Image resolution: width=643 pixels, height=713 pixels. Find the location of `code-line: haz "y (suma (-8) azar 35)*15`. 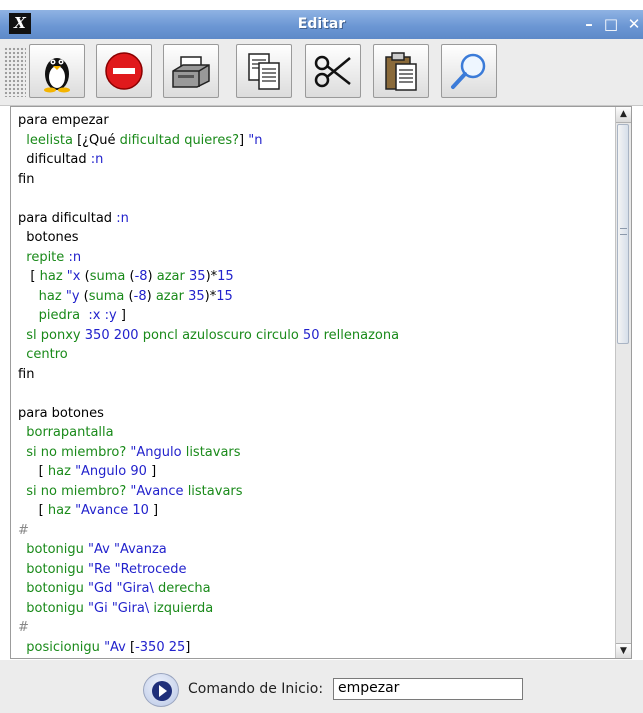

code-line: haz "y (suma (-8) azar 35)*15 is located at coordinates (316, 297).